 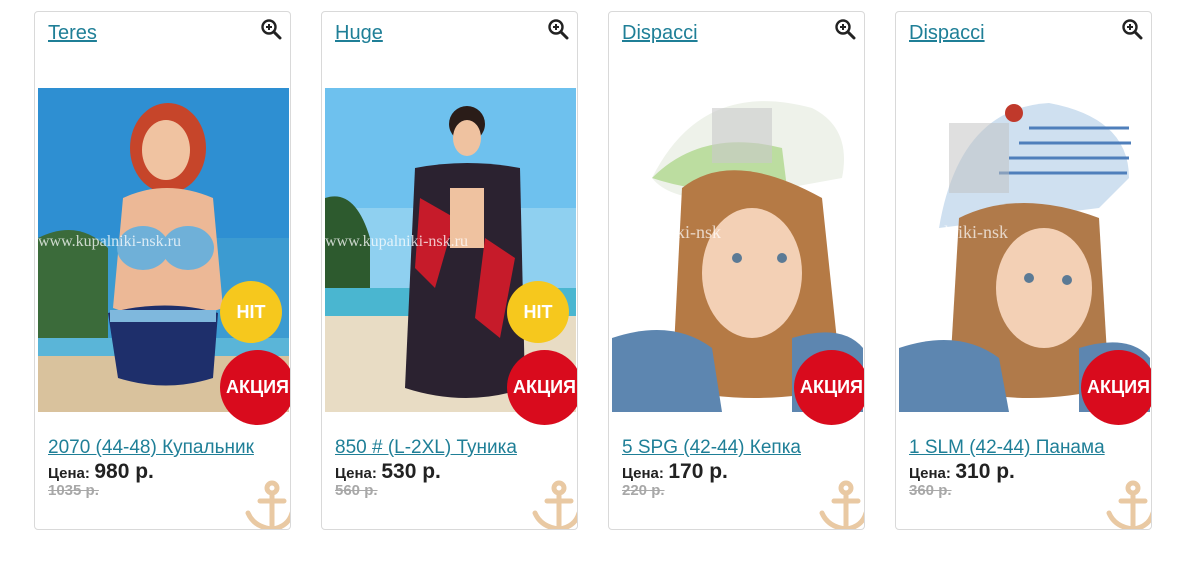 I want to click on old-price: 360 р., so click(x=930, y=490).